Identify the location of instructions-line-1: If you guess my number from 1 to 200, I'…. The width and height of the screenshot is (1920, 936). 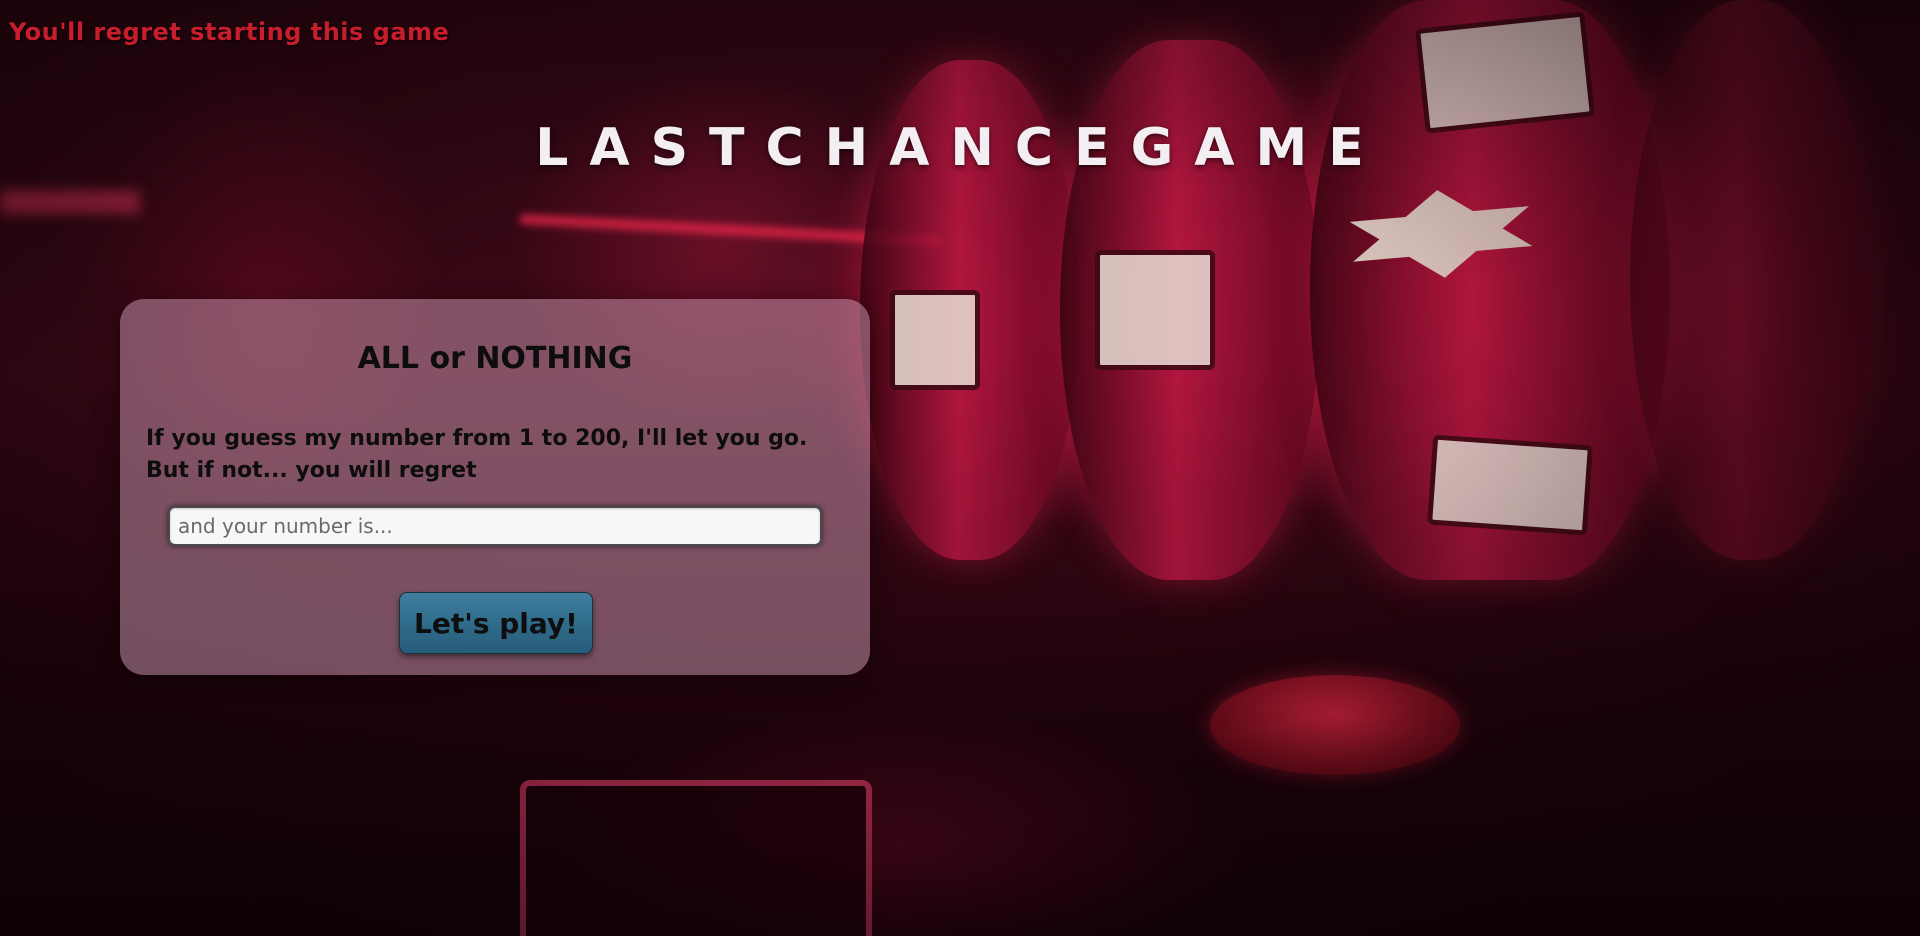
(477, 438).